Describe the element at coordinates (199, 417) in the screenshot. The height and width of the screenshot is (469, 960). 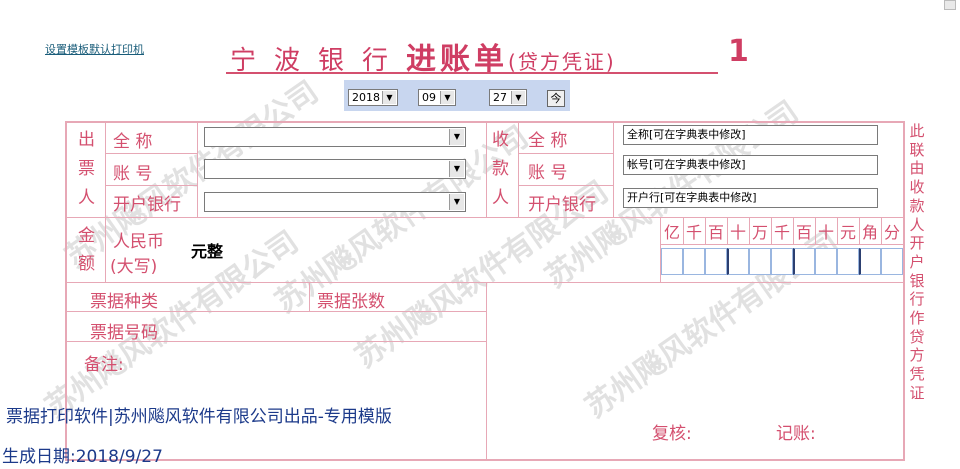
I see `footer-product: 票据打印软件|苏州飚风软件有限公司出品-专用模版` at that location.